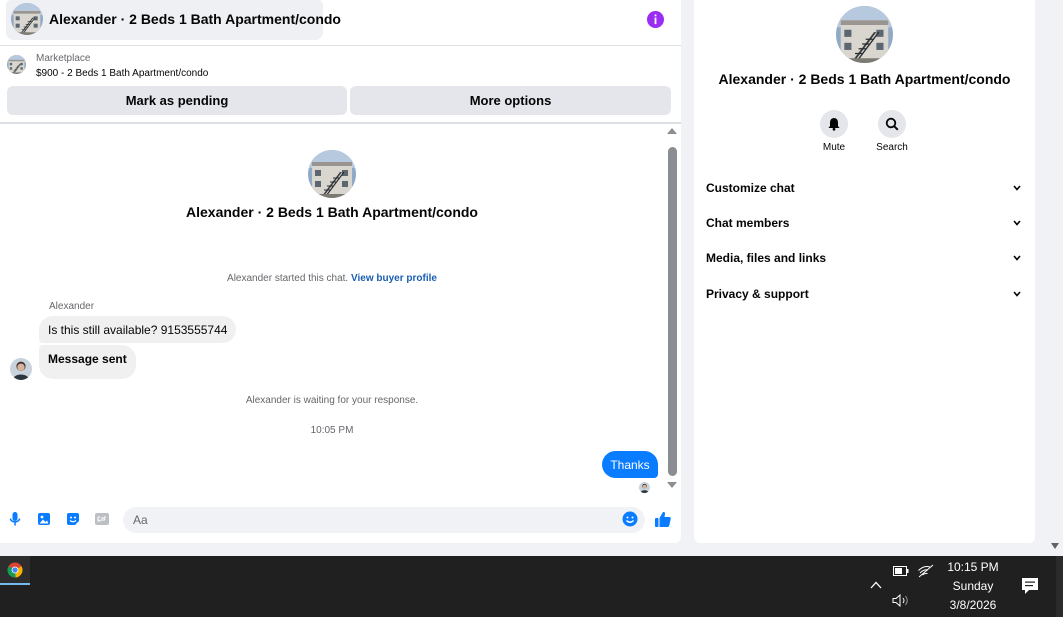 Image resolution: width=1063 pixels, height=617 pixels. I want to click on show-desktop-button, so click(1059, 586).